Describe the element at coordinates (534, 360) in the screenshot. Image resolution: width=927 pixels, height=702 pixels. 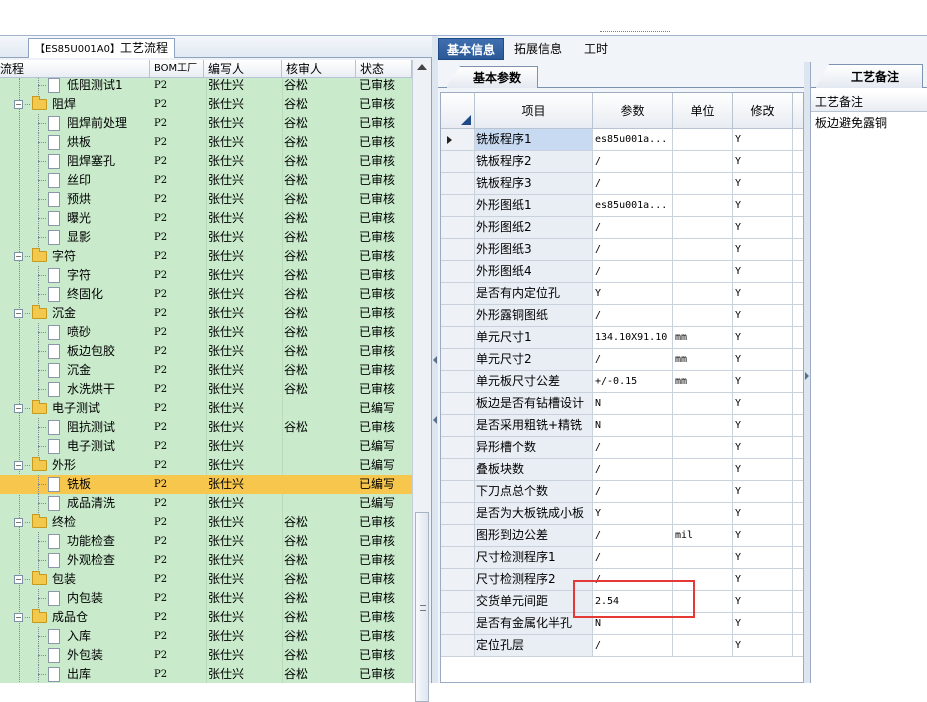
I see `grid-cell-item: 单元尺寸2` at that location.